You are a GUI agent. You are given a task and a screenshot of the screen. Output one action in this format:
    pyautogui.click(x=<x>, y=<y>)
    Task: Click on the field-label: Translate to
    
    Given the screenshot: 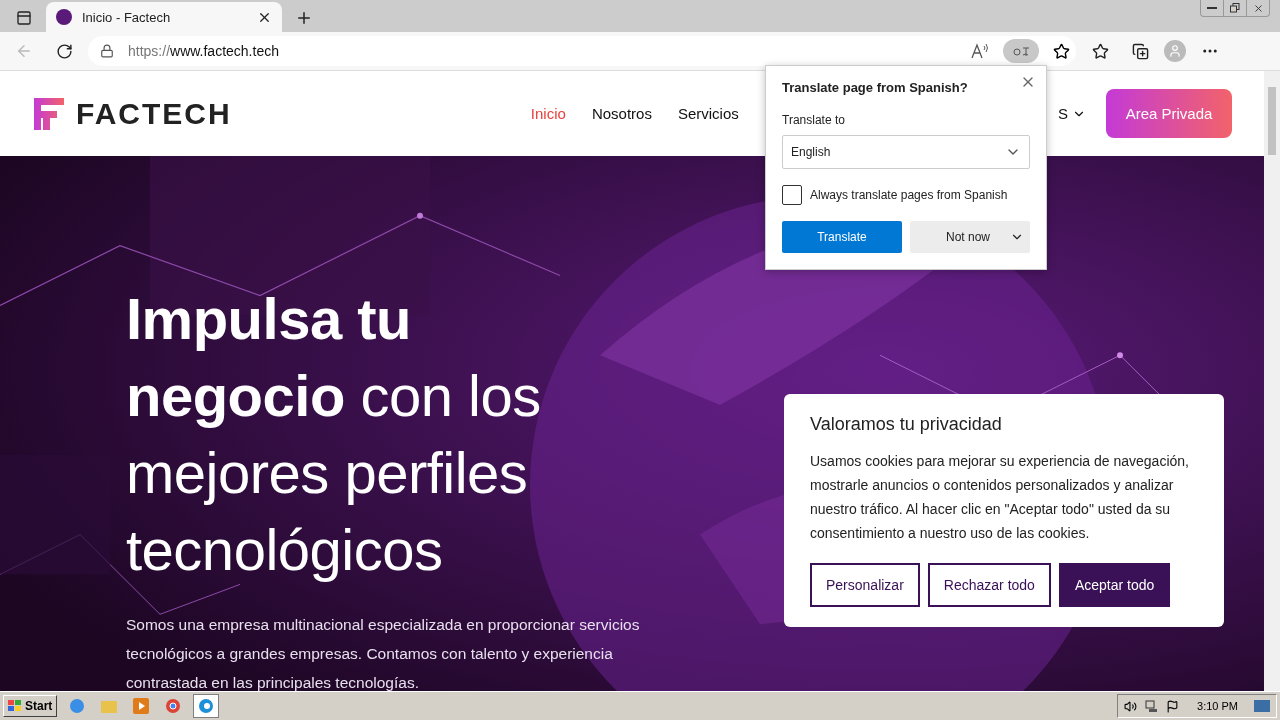 What is the action you would take?
    pyautogui.click(x=814, y=120)
    